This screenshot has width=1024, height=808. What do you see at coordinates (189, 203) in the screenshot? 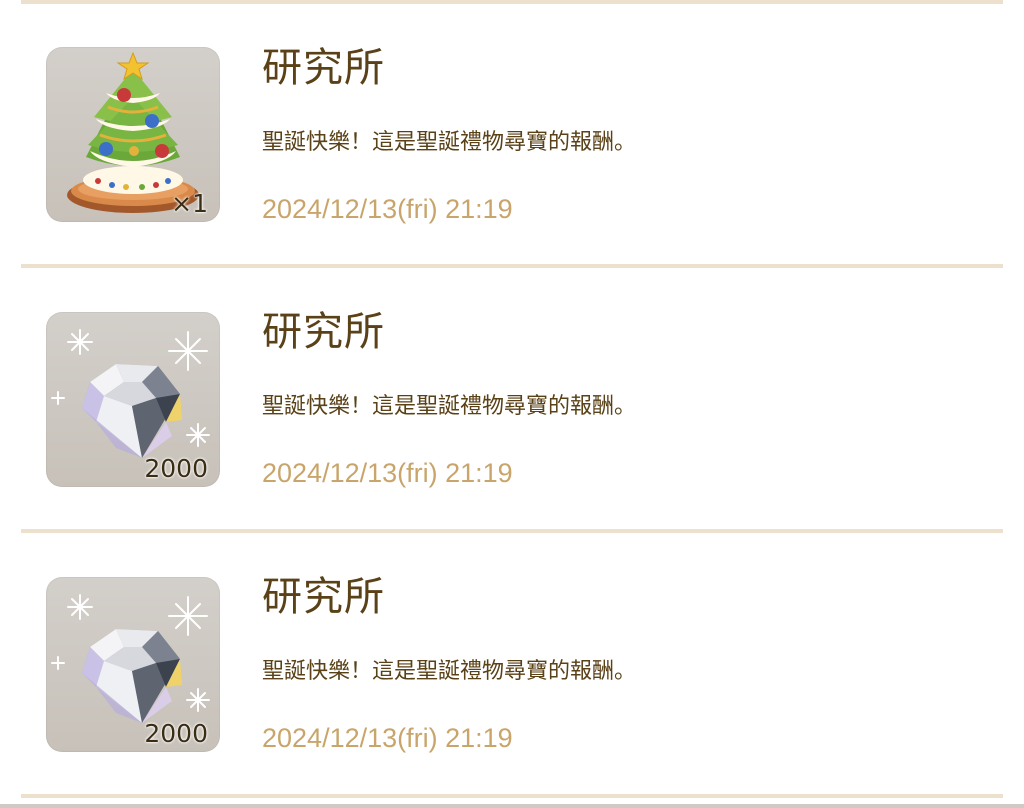
I see `reward-quantity: ×1` at bounding box center [189, 203].